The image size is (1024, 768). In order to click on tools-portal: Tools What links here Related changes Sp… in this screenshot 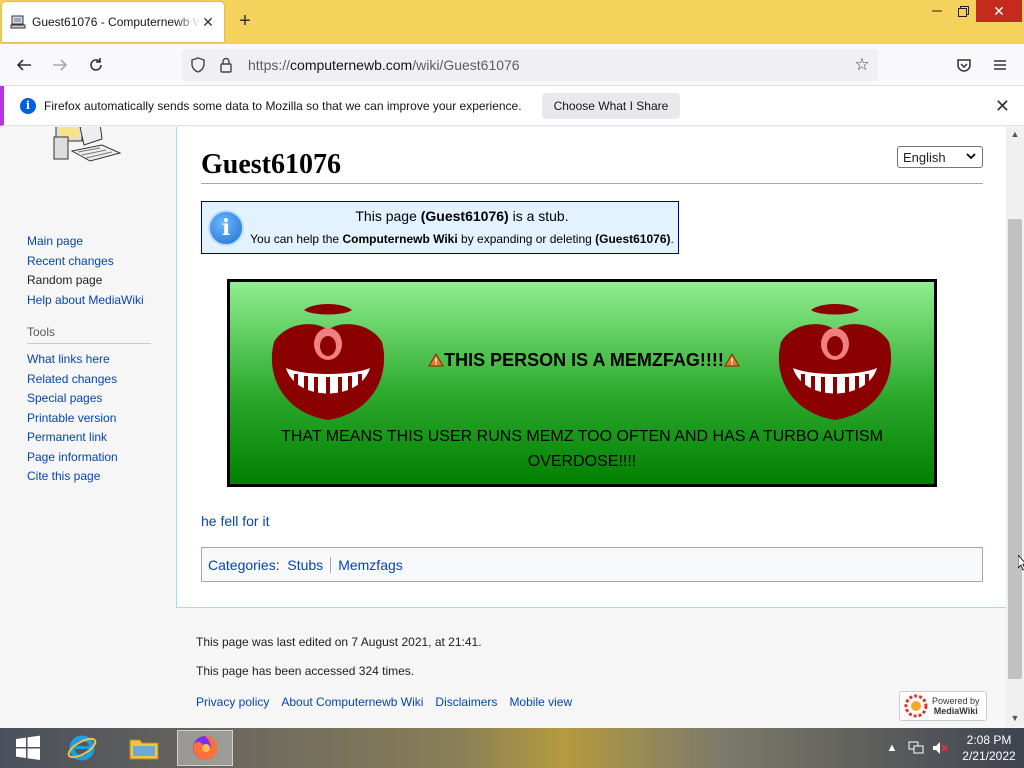, I will do `click(89, 406)`.